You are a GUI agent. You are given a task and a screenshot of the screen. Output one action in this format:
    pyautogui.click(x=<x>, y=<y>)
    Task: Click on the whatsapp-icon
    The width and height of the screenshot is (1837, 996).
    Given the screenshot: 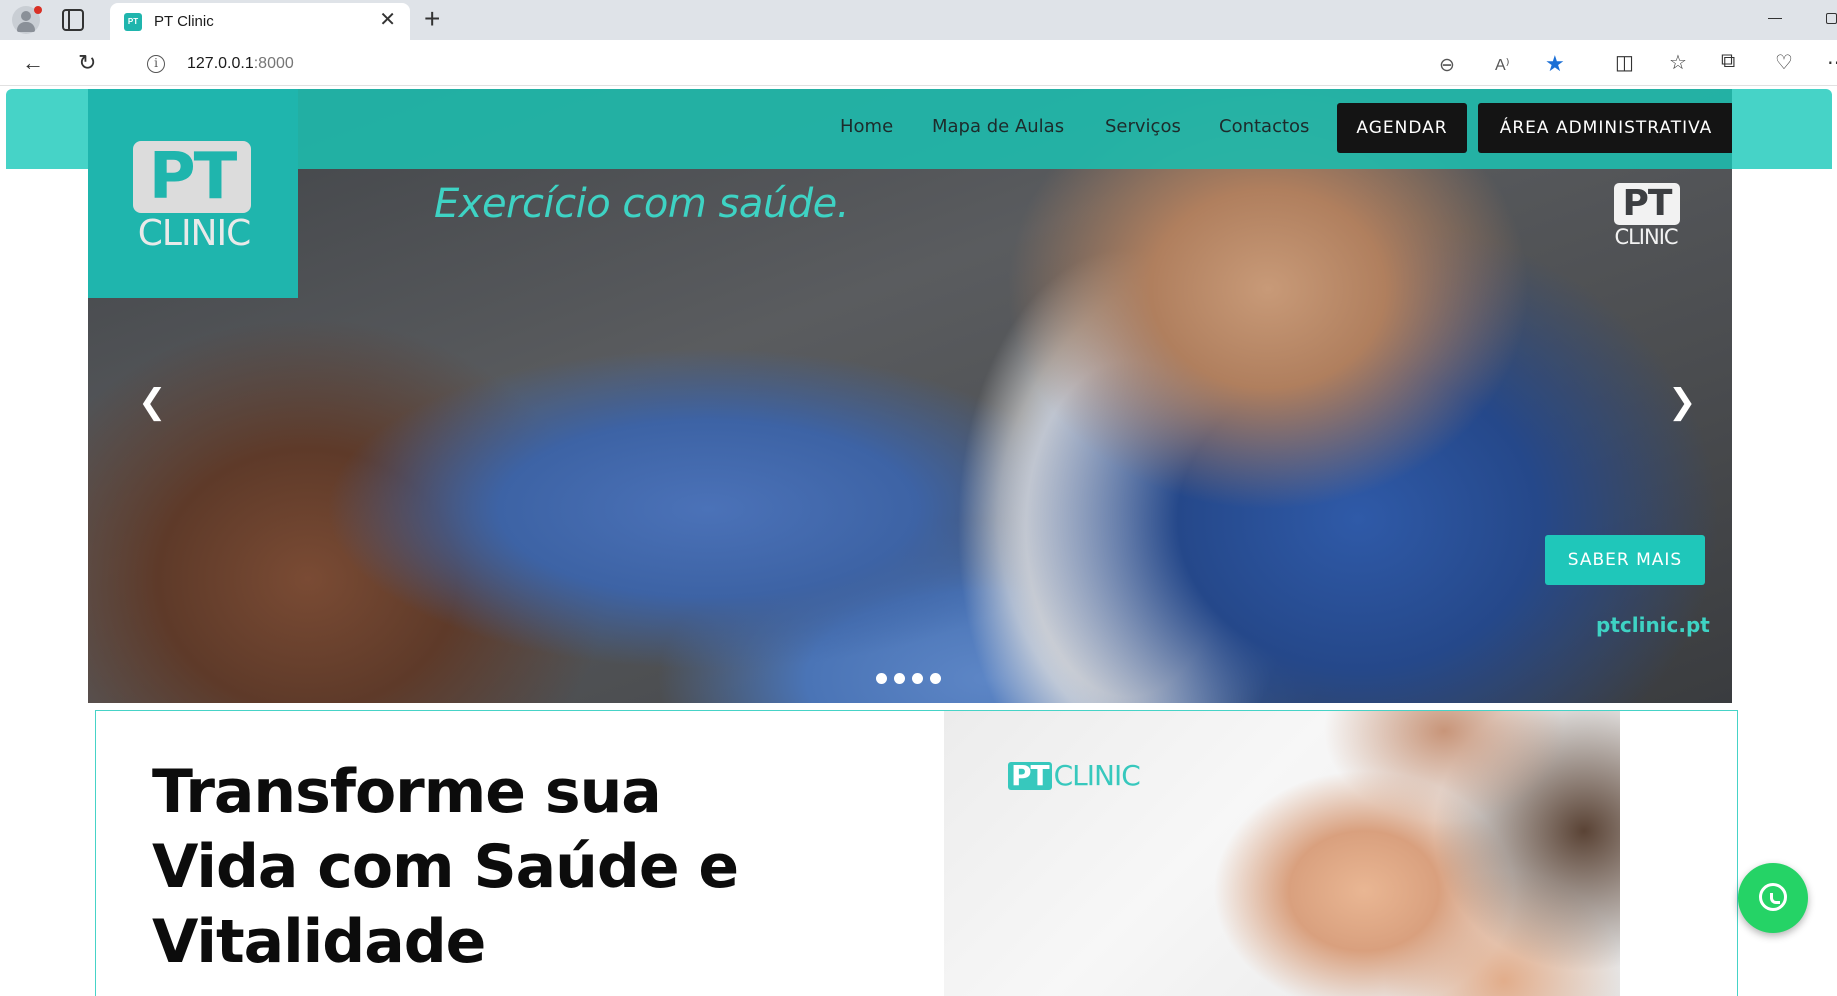 What is the action you would take?
    pyautogui.click(x=1773, y=897)
    